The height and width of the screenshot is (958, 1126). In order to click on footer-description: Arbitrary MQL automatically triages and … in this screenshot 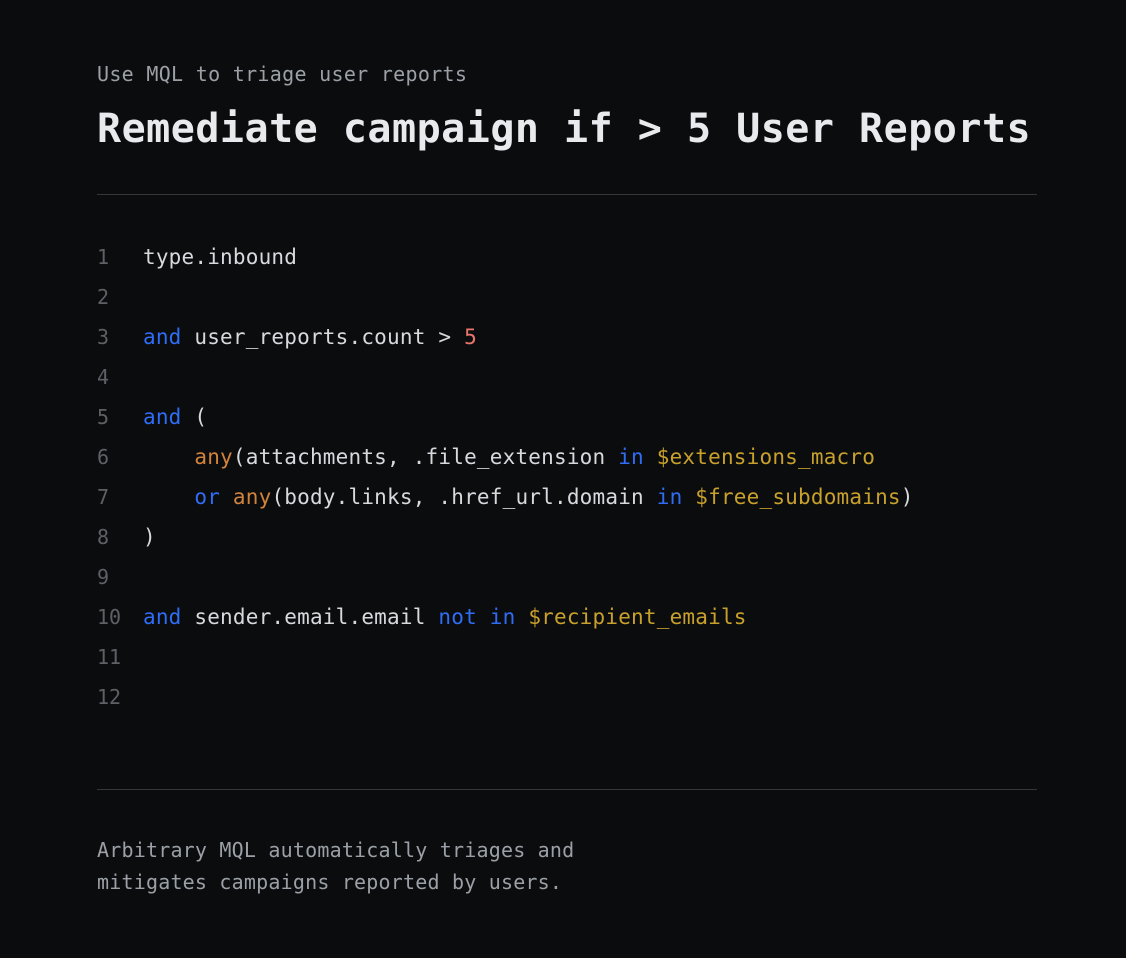, I will do `click(336, 866)`.